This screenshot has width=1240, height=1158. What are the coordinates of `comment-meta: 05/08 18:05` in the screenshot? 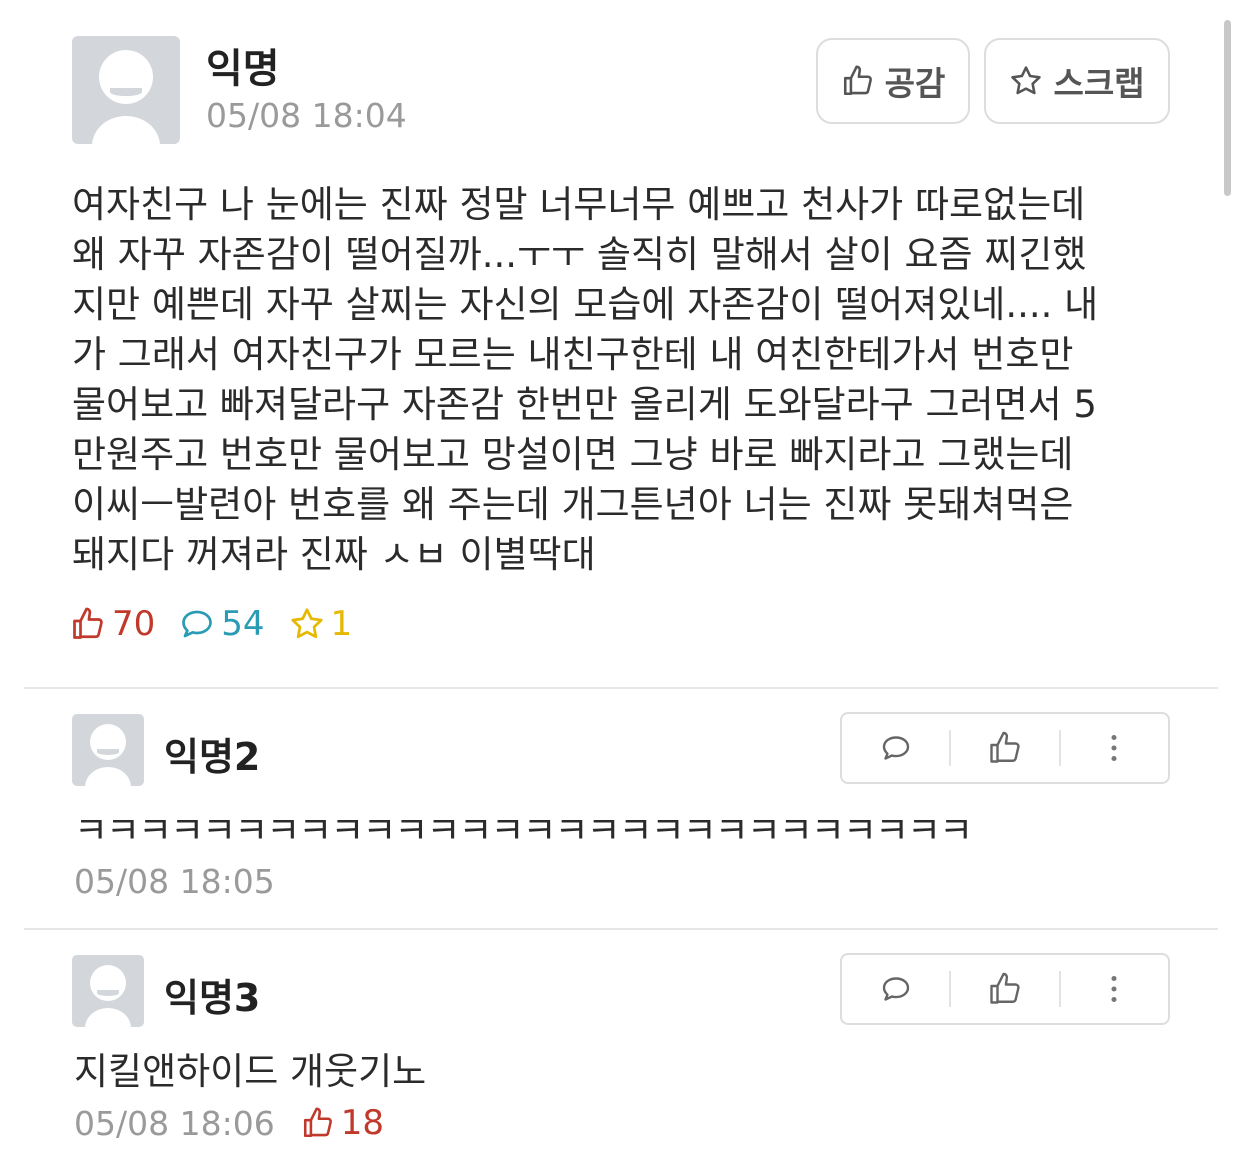 It's located at (174, 881).